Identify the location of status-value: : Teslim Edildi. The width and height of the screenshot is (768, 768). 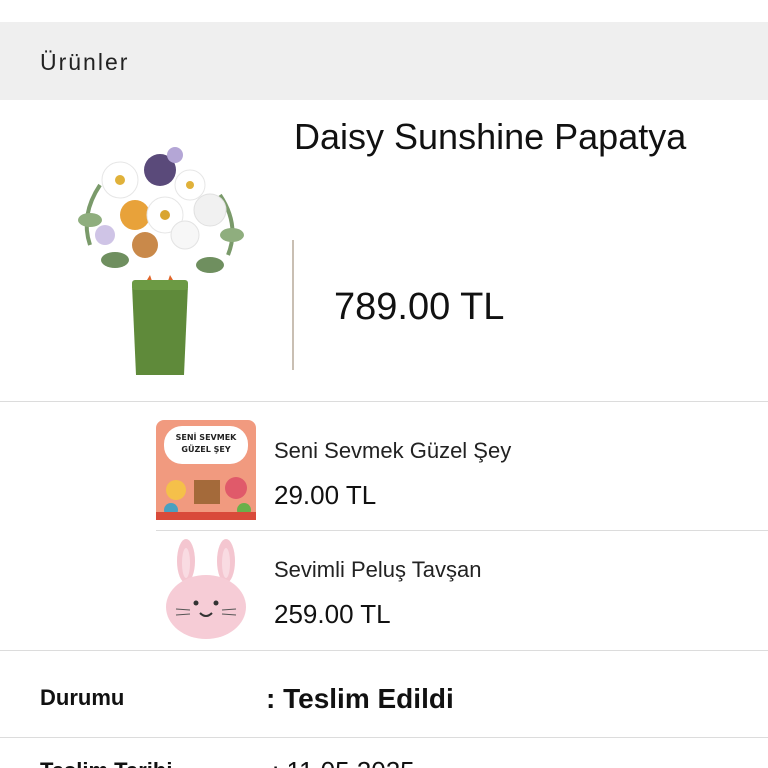
(360, 698).